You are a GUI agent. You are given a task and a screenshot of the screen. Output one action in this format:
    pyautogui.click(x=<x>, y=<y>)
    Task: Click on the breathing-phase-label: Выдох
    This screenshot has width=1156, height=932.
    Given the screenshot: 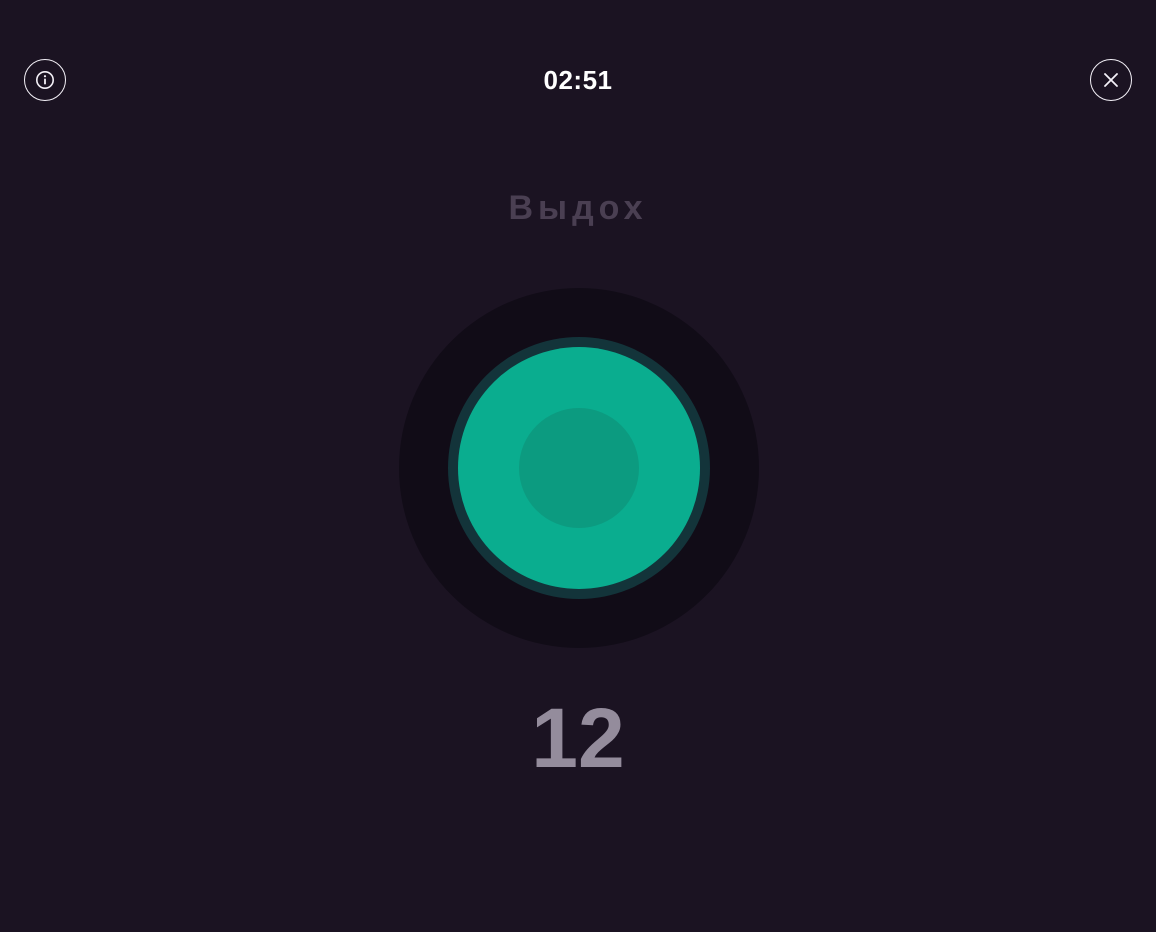 What is the action you would take?
    pyautogui.click(x=578, y=208)
    